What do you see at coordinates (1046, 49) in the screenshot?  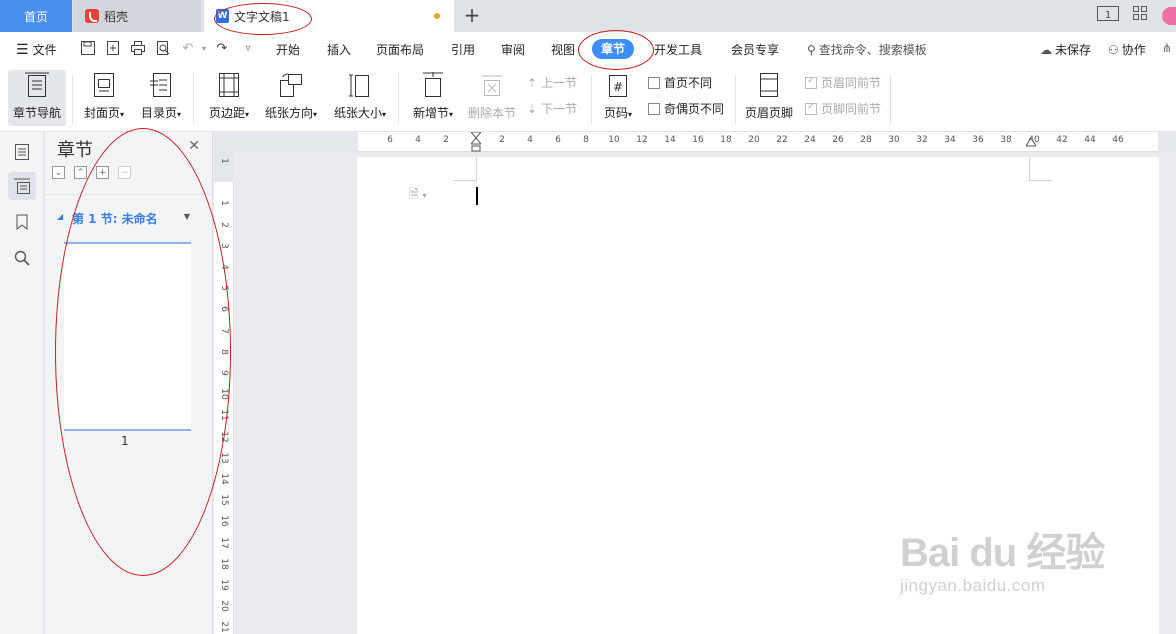 I see `cloud-icon: ☁` at bounding box center [1046, 49].